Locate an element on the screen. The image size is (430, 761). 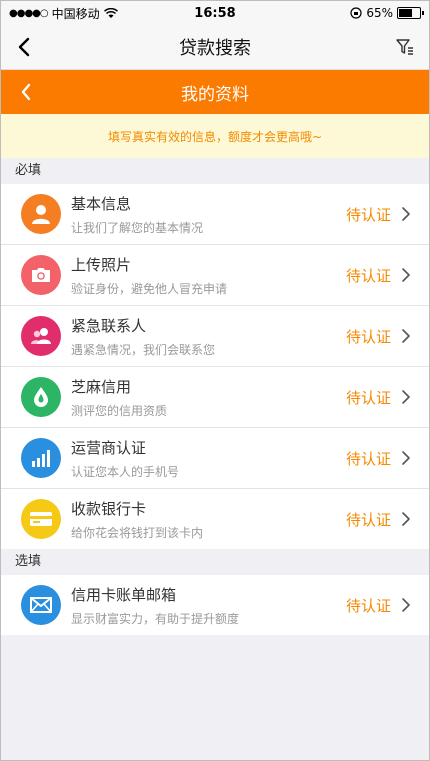
battery-icon is located at coordinates (410, 13).